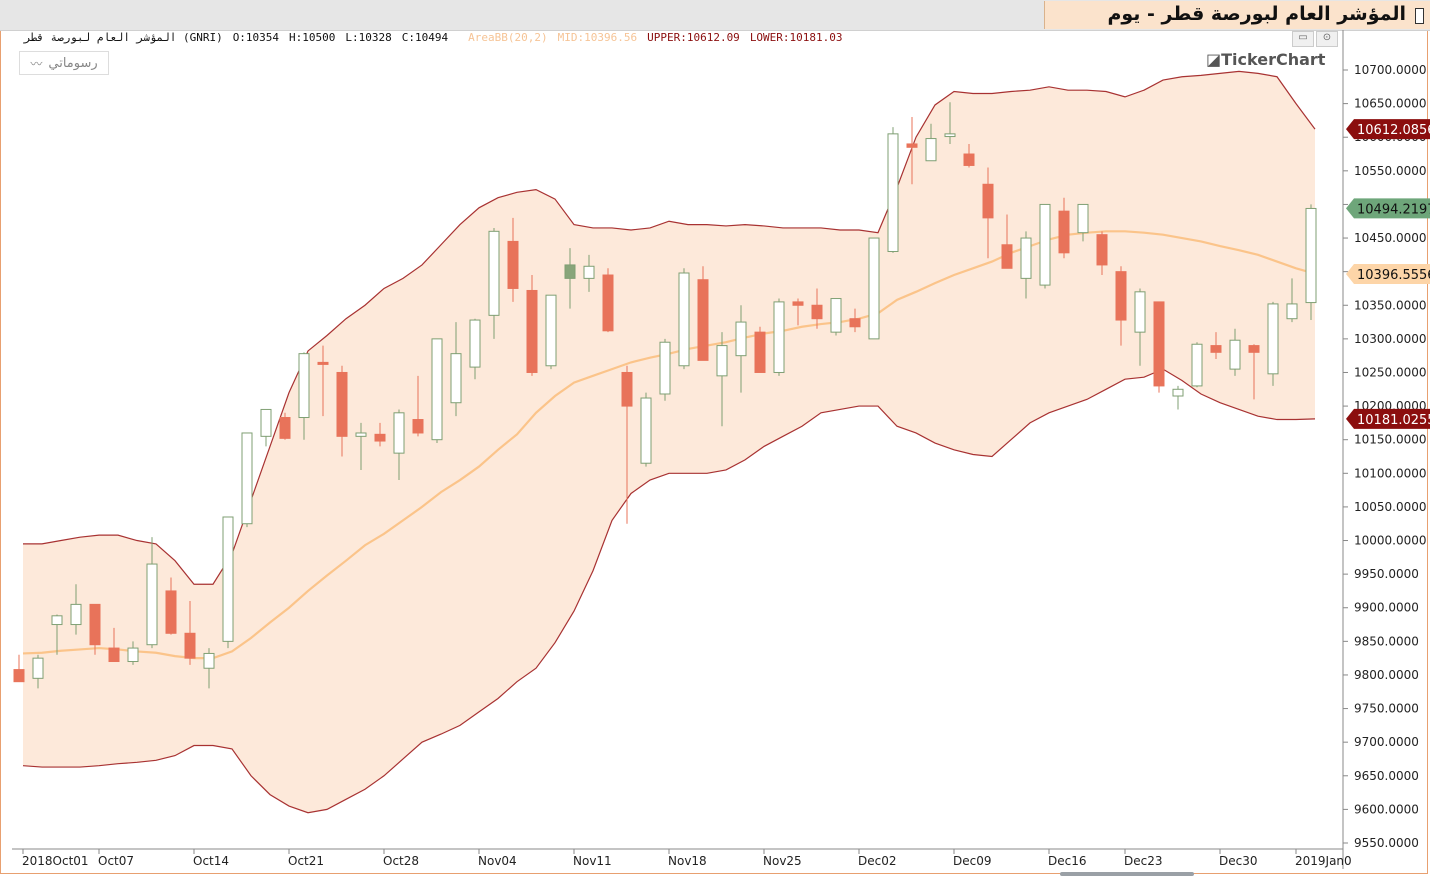 Image resolution: width=1430 pixels, height=876 pixels. I want to click on y-tick-label: 10700.0000, so click(1390, 70).